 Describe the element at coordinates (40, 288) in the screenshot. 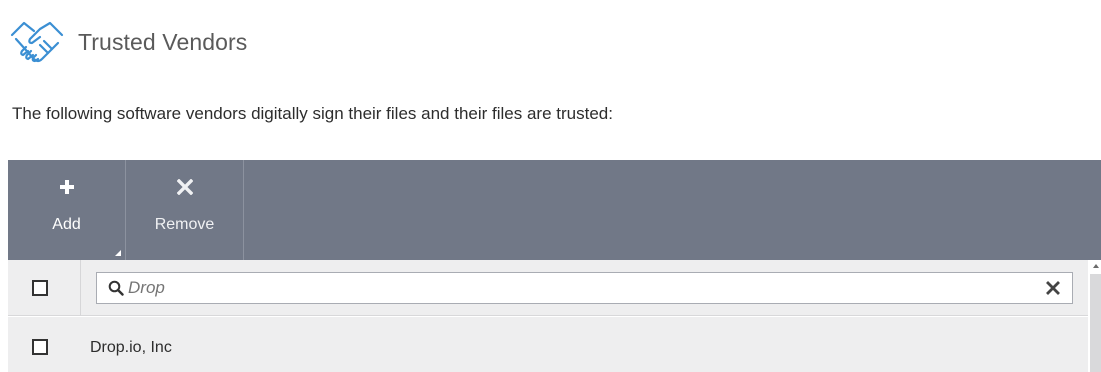

I see `select-all-checkbox` at that location.